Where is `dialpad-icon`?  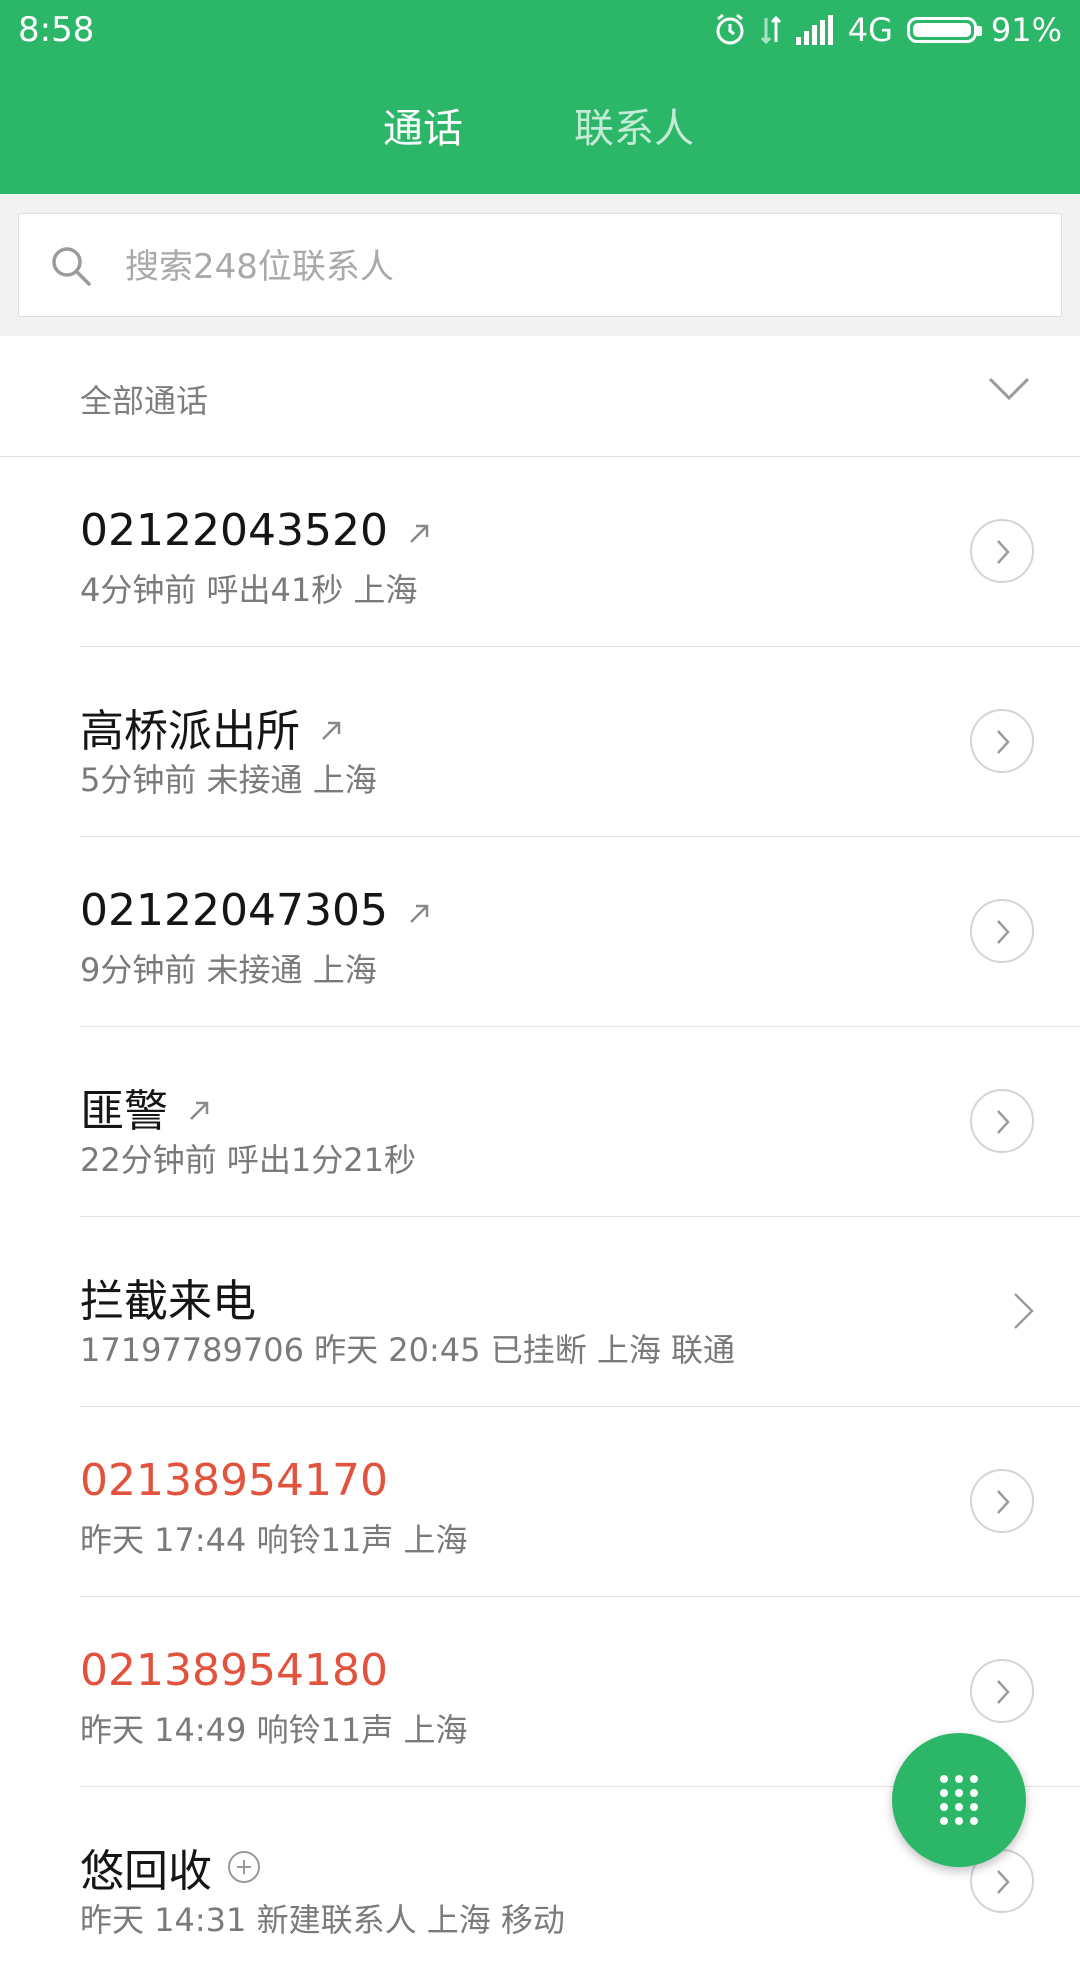 dialpad-icon is located at coordinates (959, 1801).